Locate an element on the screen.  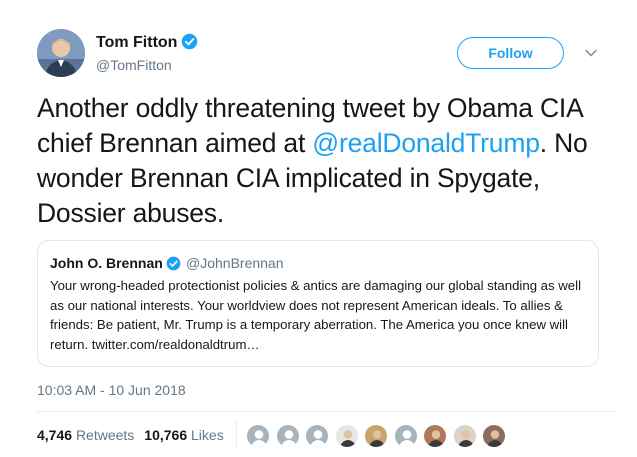
likes-label: Likes is located at coordinates (207, 435).